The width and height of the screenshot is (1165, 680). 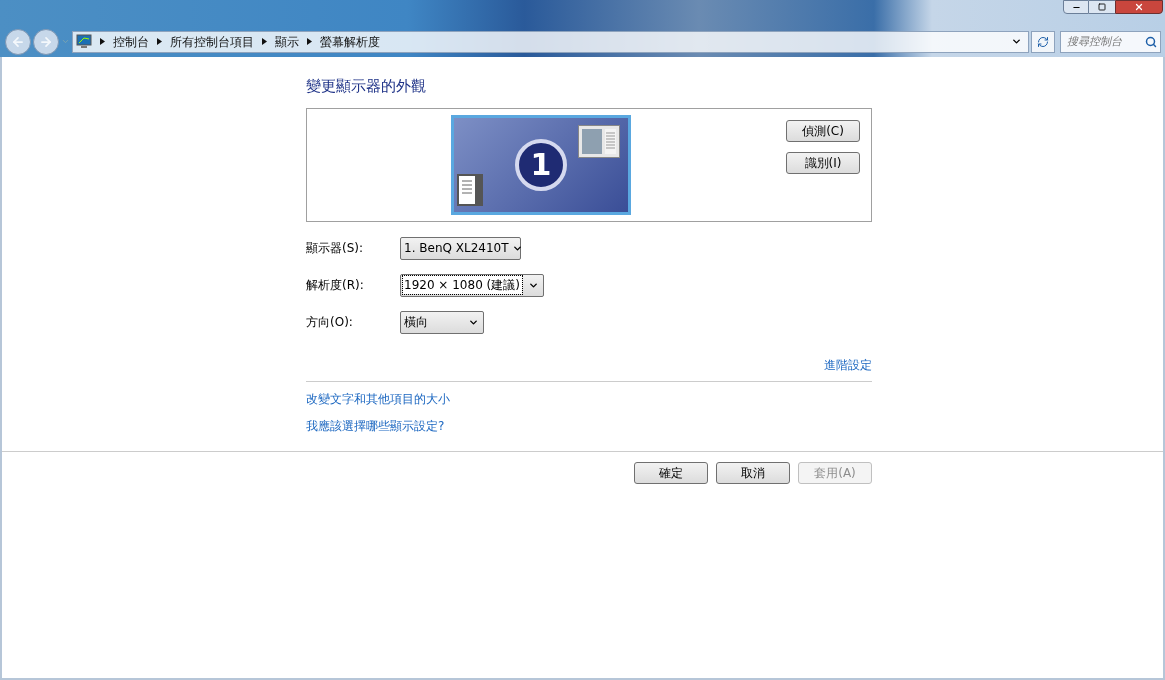 What do you see at coordinates (350, 41) in the screenshot?
I see `breadcrumb-item: 螢幕解析度` at bounding box center [350, 41].